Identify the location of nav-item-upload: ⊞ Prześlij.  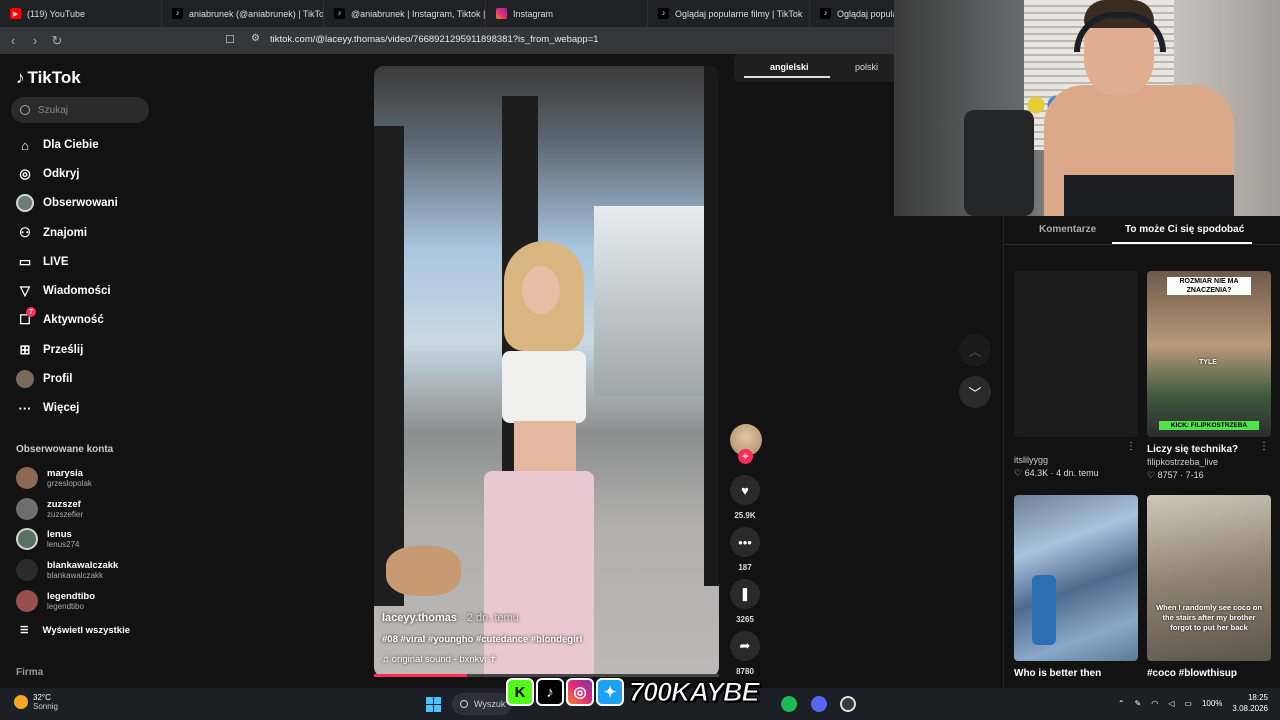
(50, 350).